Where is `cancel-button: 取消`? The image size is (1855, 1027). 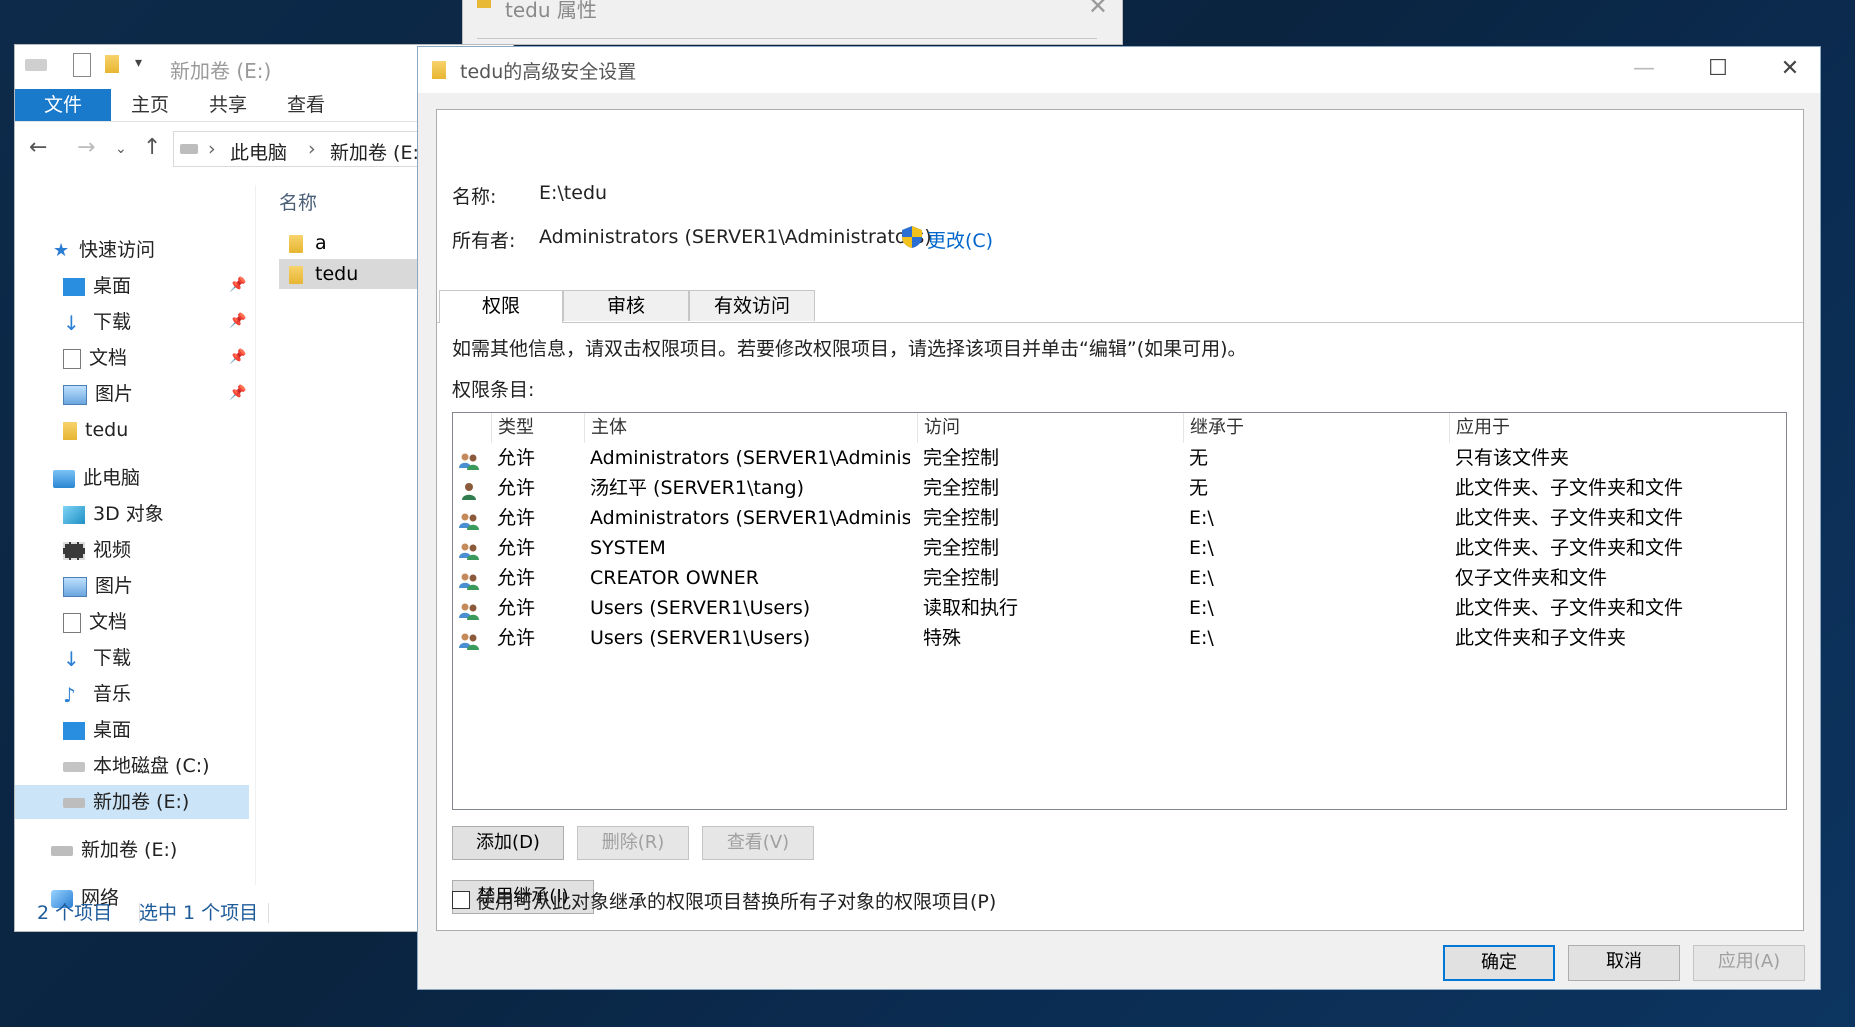 cancel-button: 取消 is located at coordinates (1624, 963).